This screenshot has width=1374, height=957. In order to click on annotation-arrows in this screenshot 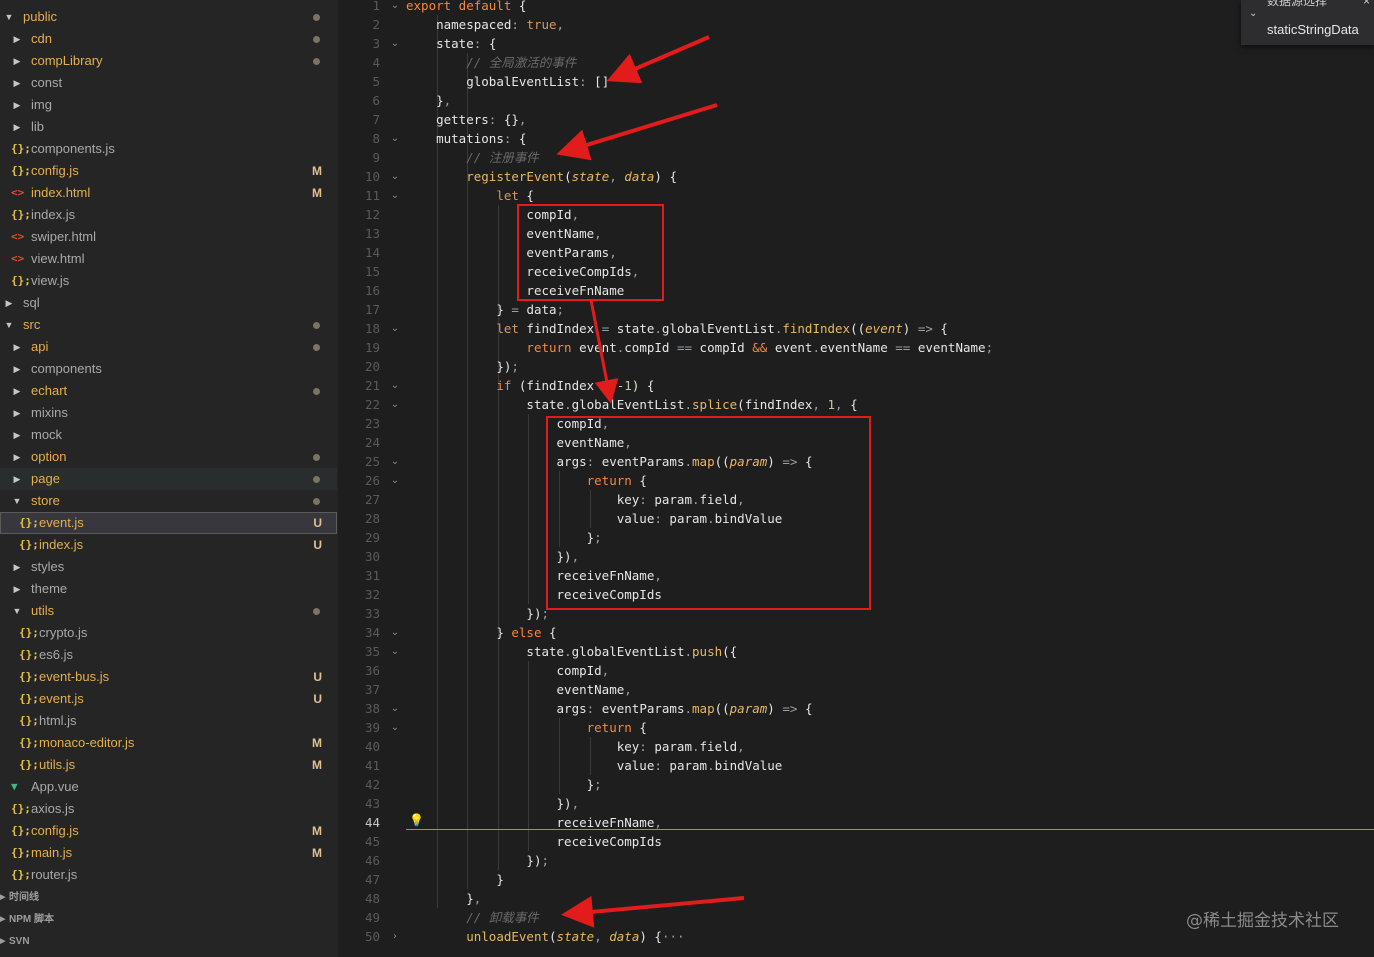, I will do `click(650, 481)`.